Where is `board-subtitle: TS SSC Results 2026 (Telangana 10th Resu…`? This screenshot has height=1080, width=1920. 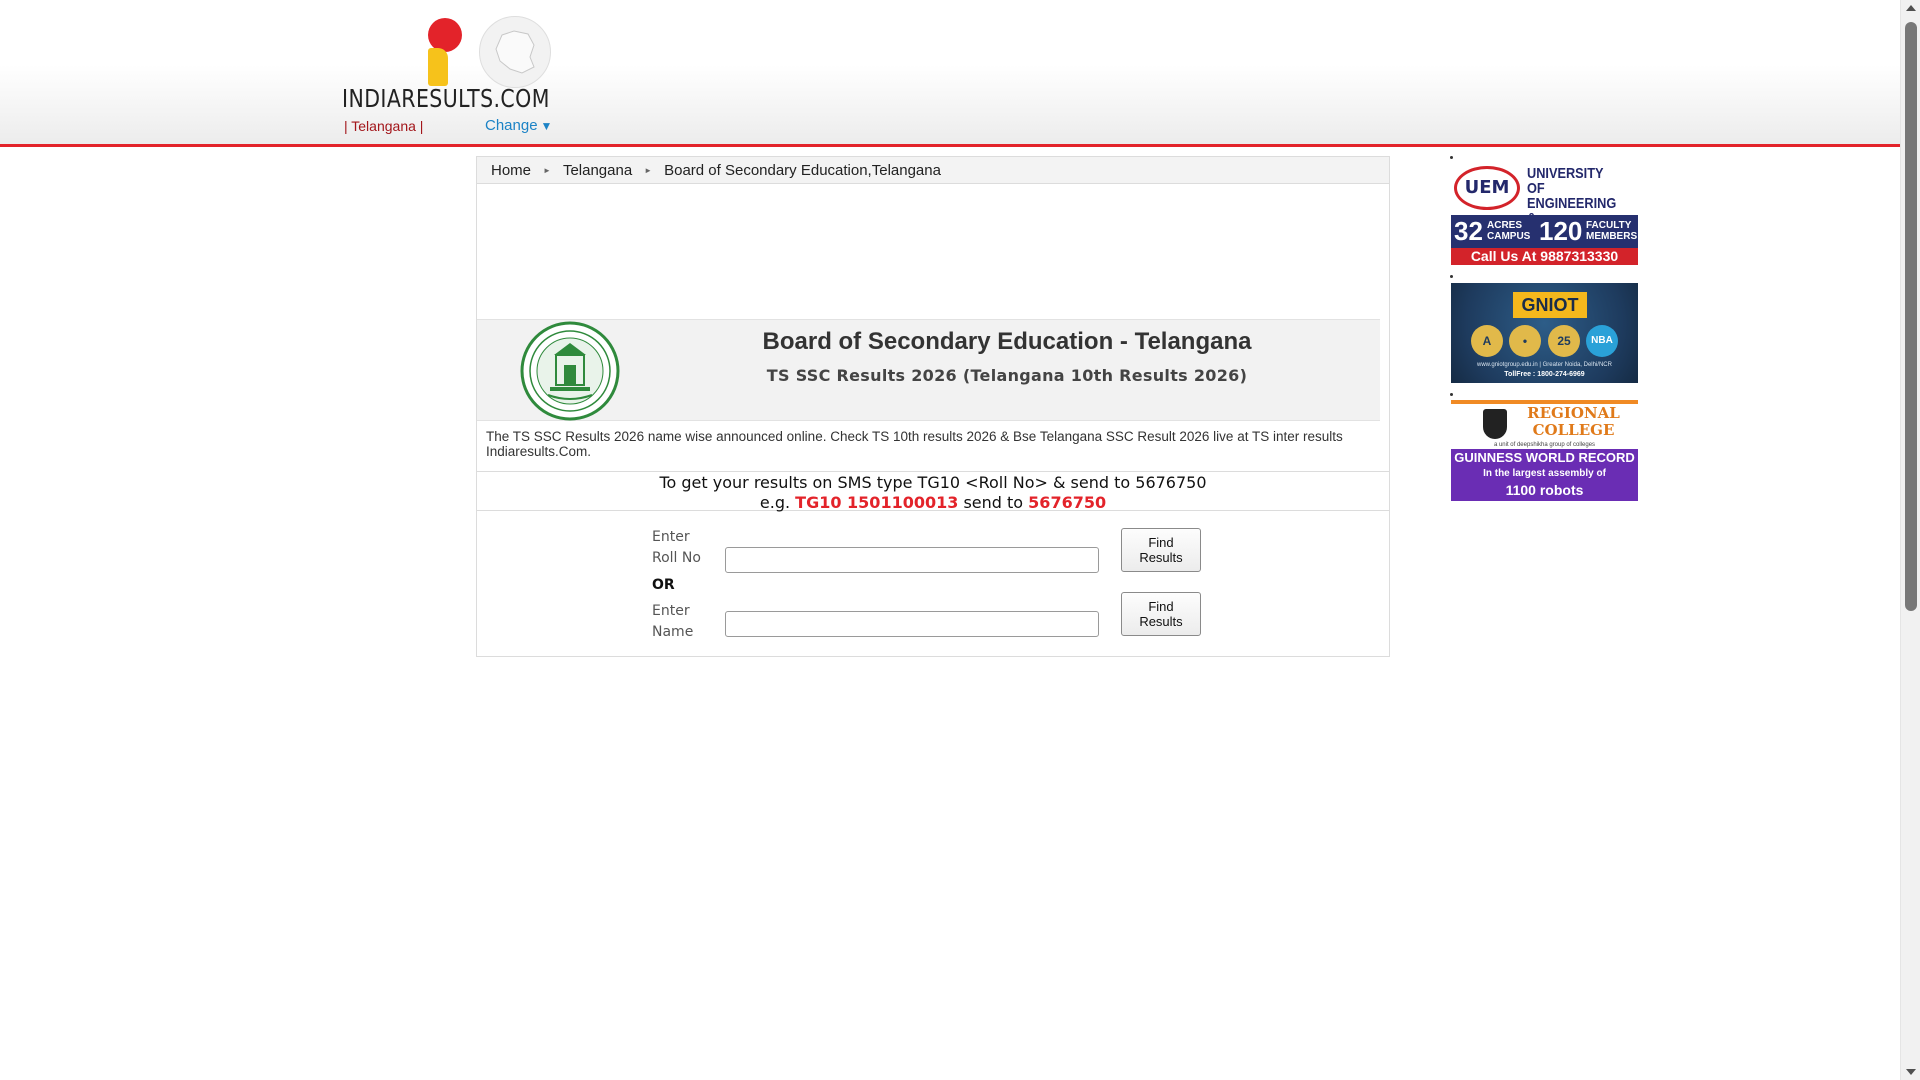
board-subtitle: TS SSC Results 2026 (Telangana 10th Resu… is located at coordinates (1007, 375).